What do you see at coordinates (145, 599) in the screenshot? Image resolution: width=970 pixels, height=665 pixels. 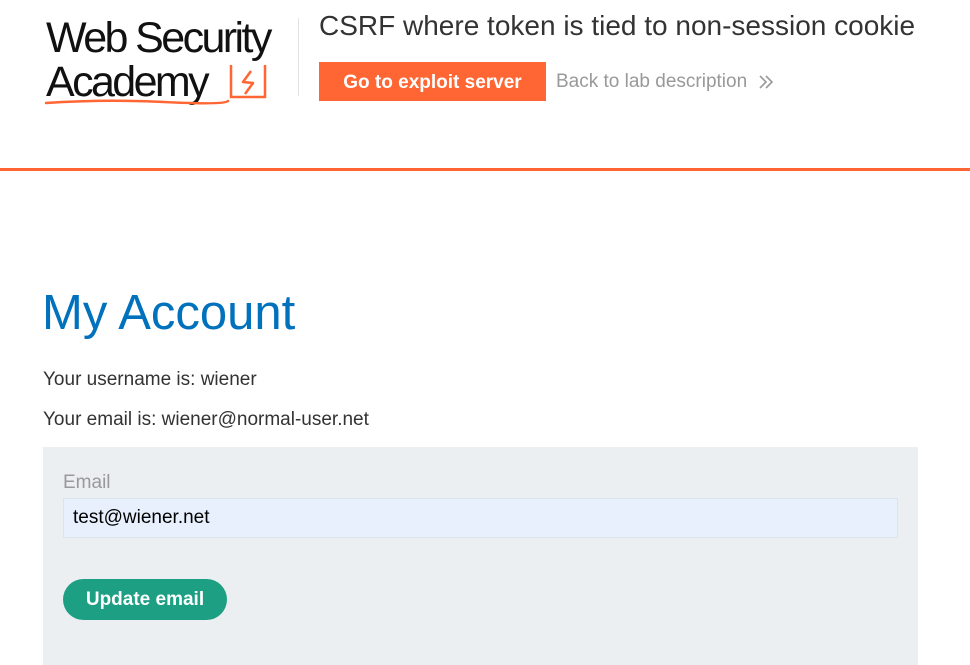 I see `update-email-button: Update email` at bounding box center [145, 599].